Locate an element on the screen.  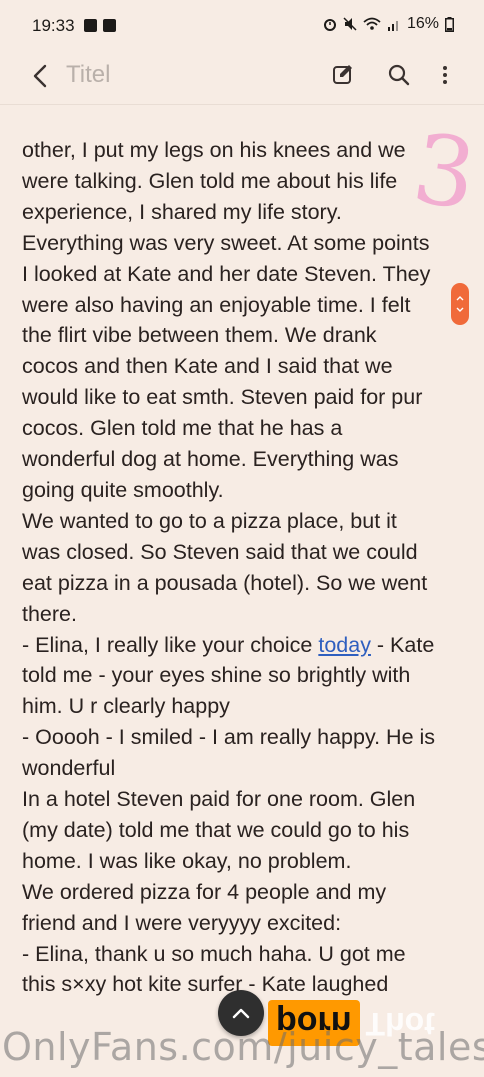
app-notification-icon is located at coordinates (109, 25).